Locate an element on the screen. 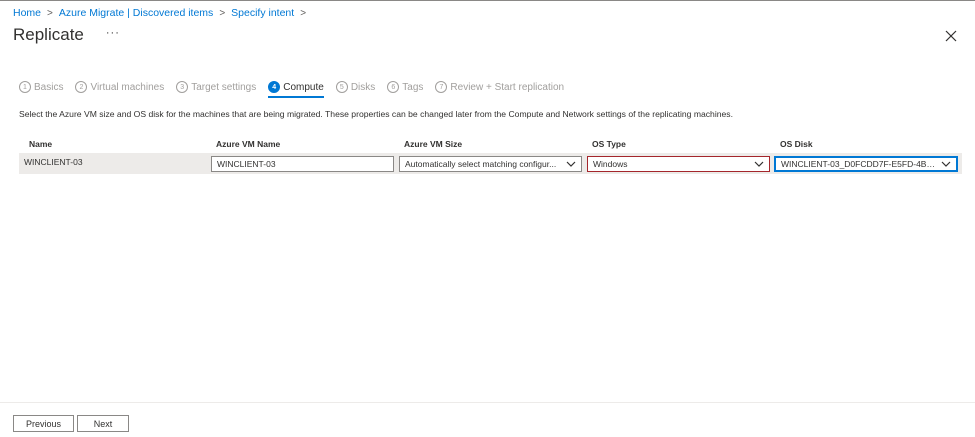 This screenshot has height=437, width=975. step-number: 6 is located at coordinates (393, 87).